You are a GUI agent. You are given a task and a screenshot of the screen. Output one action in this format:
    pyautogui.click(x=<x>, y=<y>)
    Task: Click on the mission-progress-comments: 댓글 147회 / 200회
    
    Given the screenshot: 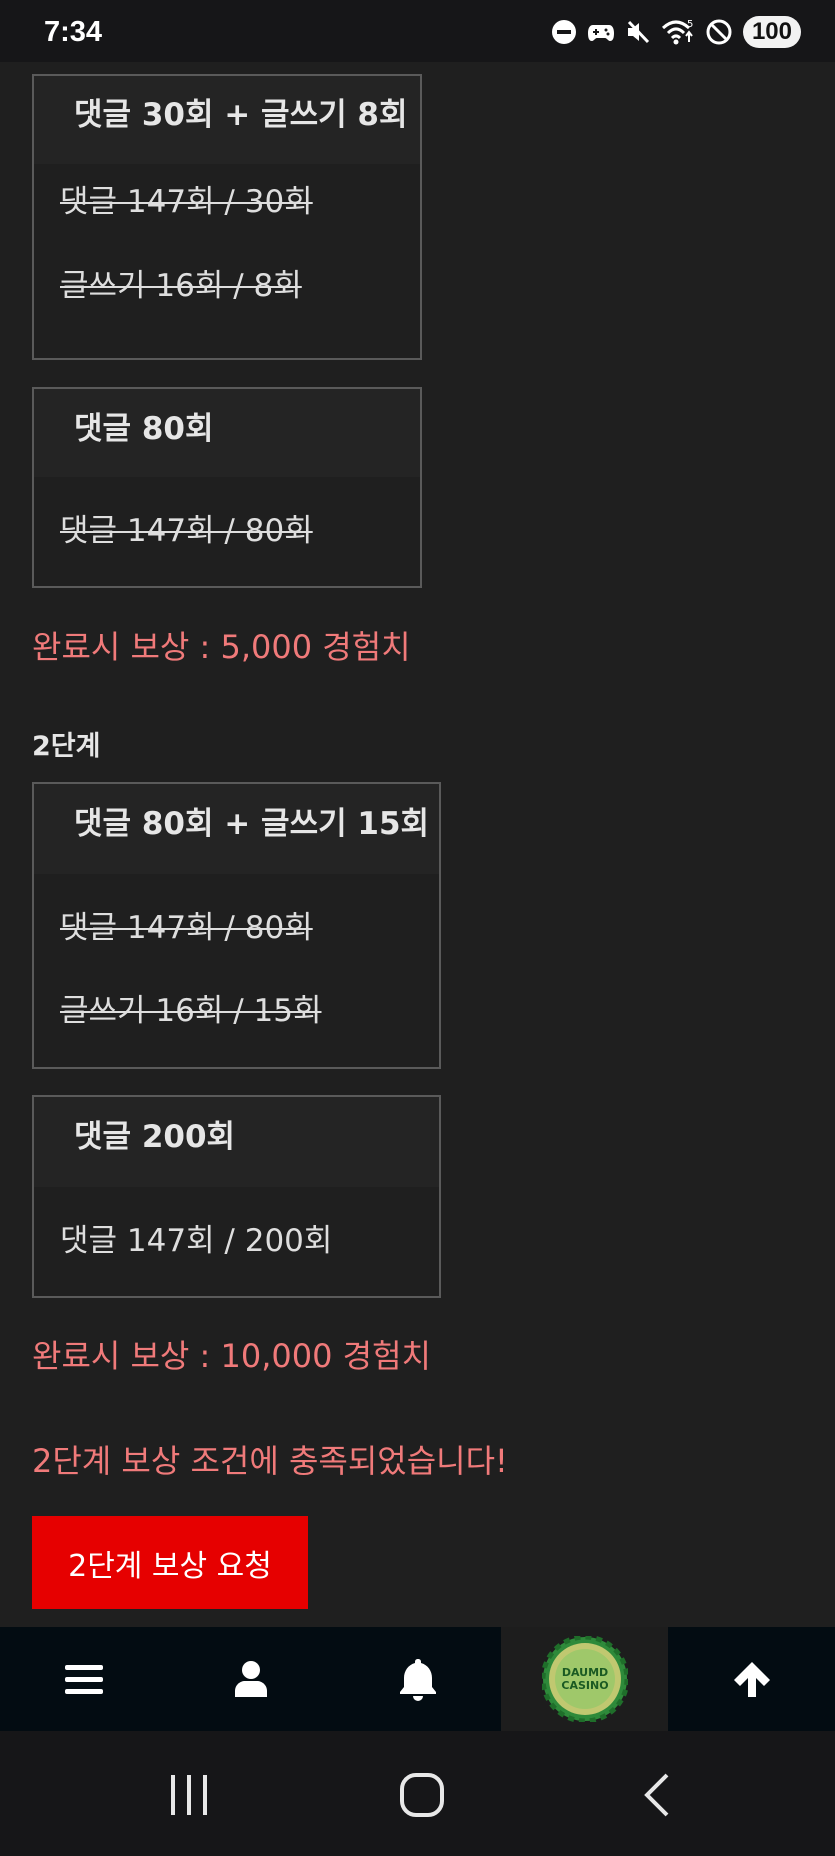 What is the action you would take?
    pyautogui.click(x=196, y=1241)
    